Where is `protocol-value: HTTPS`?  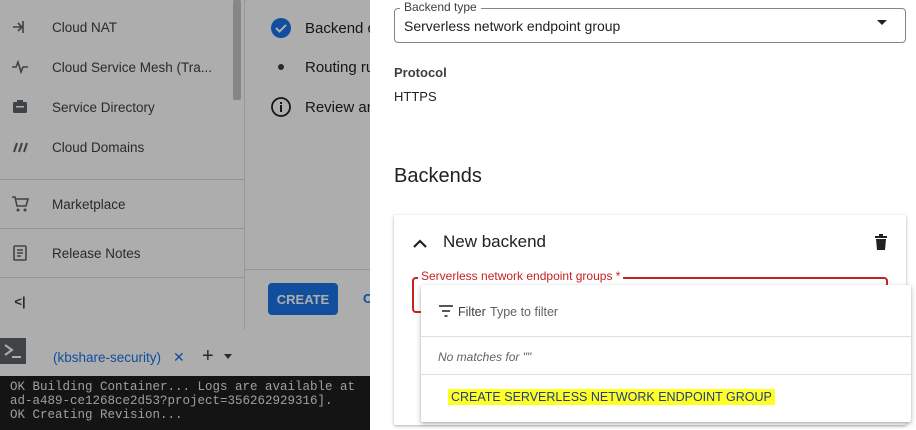
protocol-value: HTTPS is located at coordinates (415, 96).